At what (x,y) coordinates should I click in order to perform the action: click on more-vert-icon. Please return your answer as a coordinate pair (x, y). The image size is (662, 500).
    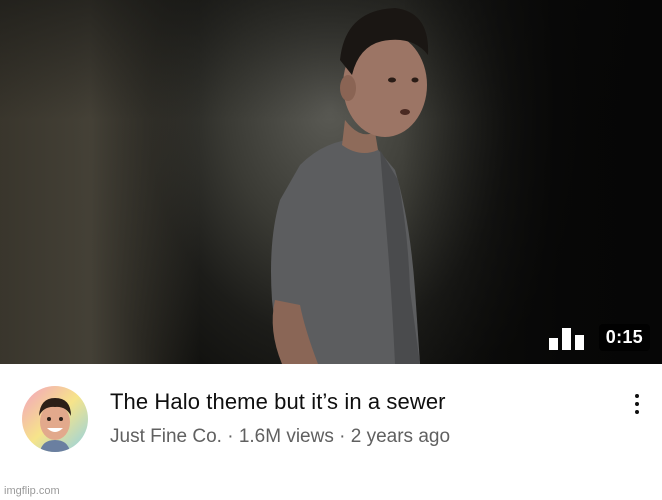
    Looking at the image, I should click on (637, 404).